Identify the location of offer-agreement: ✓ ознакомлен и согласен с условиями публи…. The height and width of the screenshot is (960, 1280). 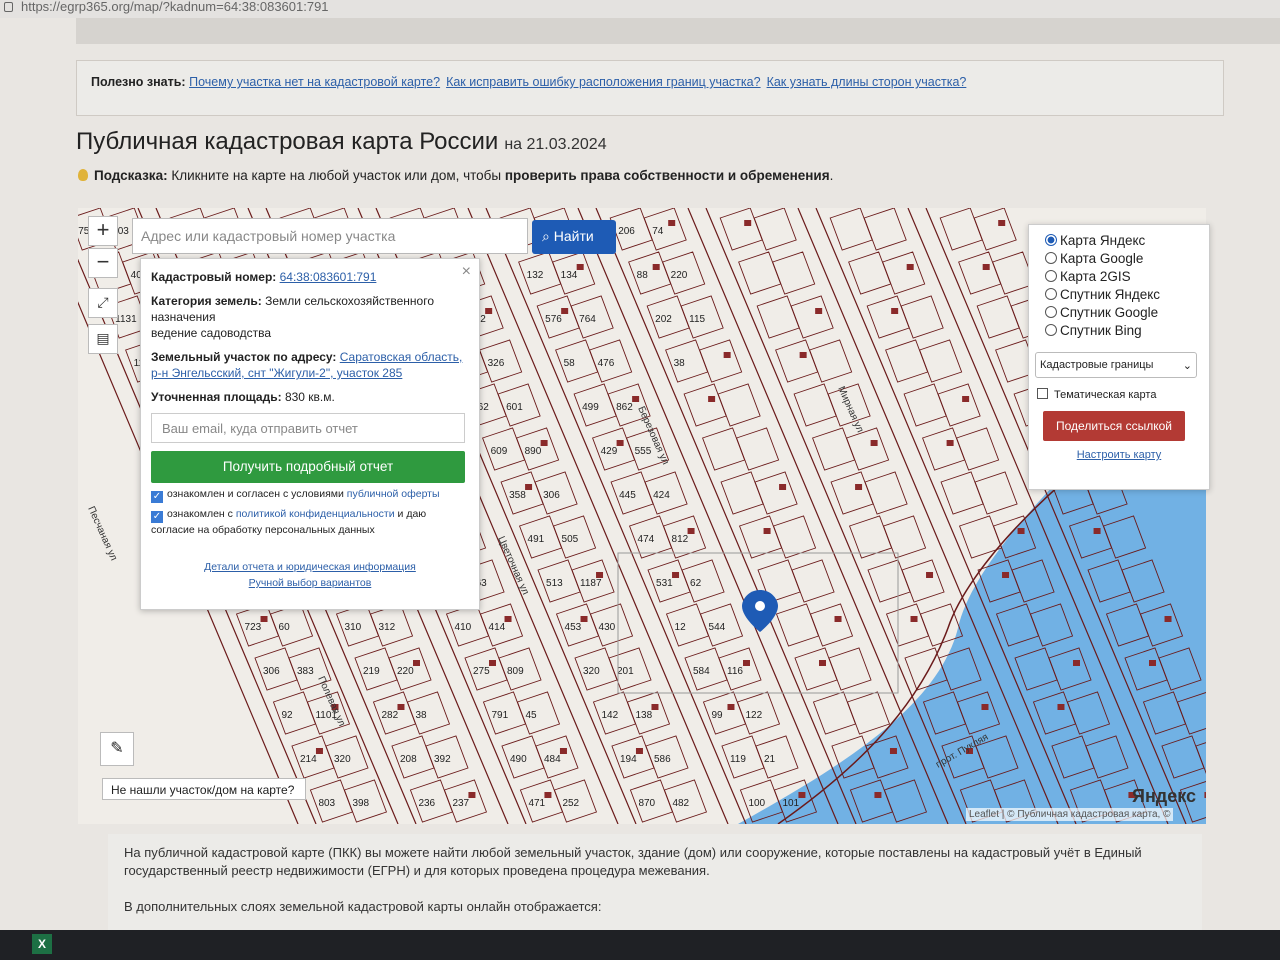
(310, 495).